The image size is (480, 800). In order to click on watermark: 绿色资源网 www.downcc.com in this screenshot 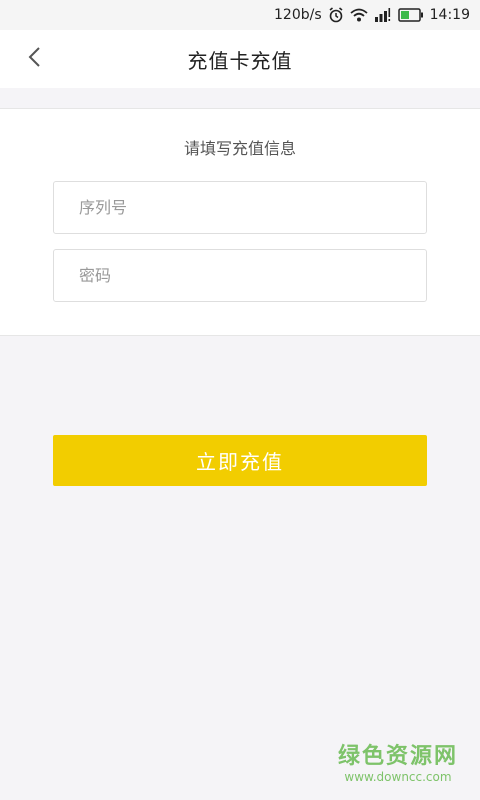, I will do `click(398, 764)`.